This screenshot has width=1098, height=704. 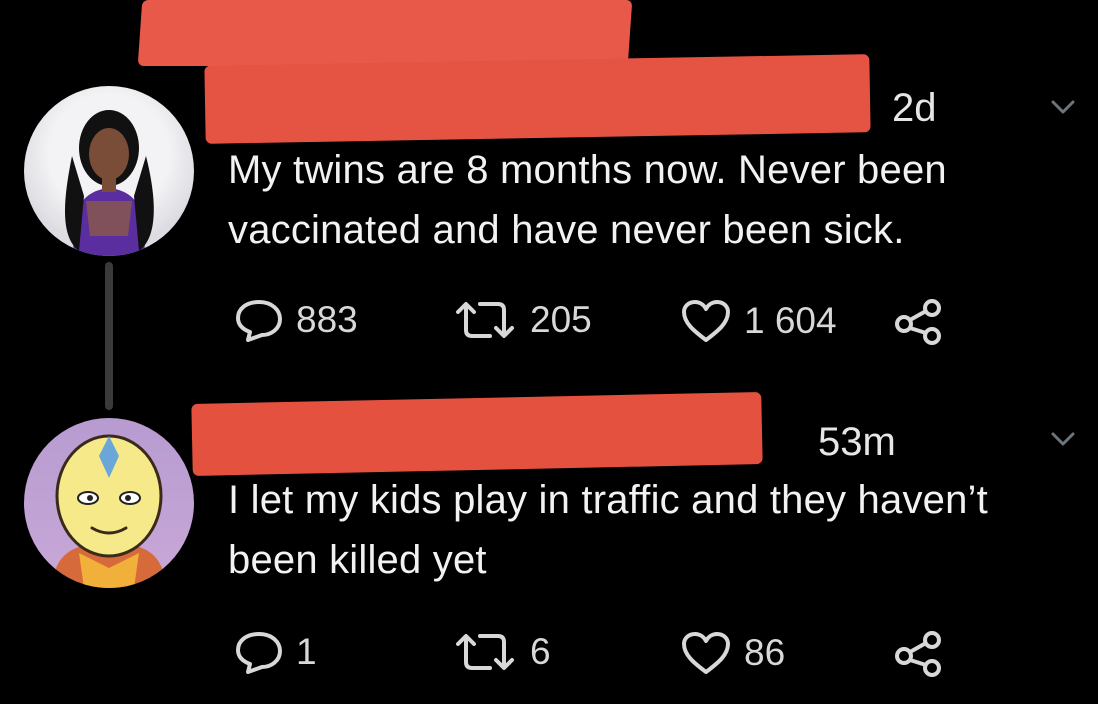 What do you see at coordinates (790, 320) in the screenshot?
I see `like-count: 1 604` at bounding box center [790, 320].